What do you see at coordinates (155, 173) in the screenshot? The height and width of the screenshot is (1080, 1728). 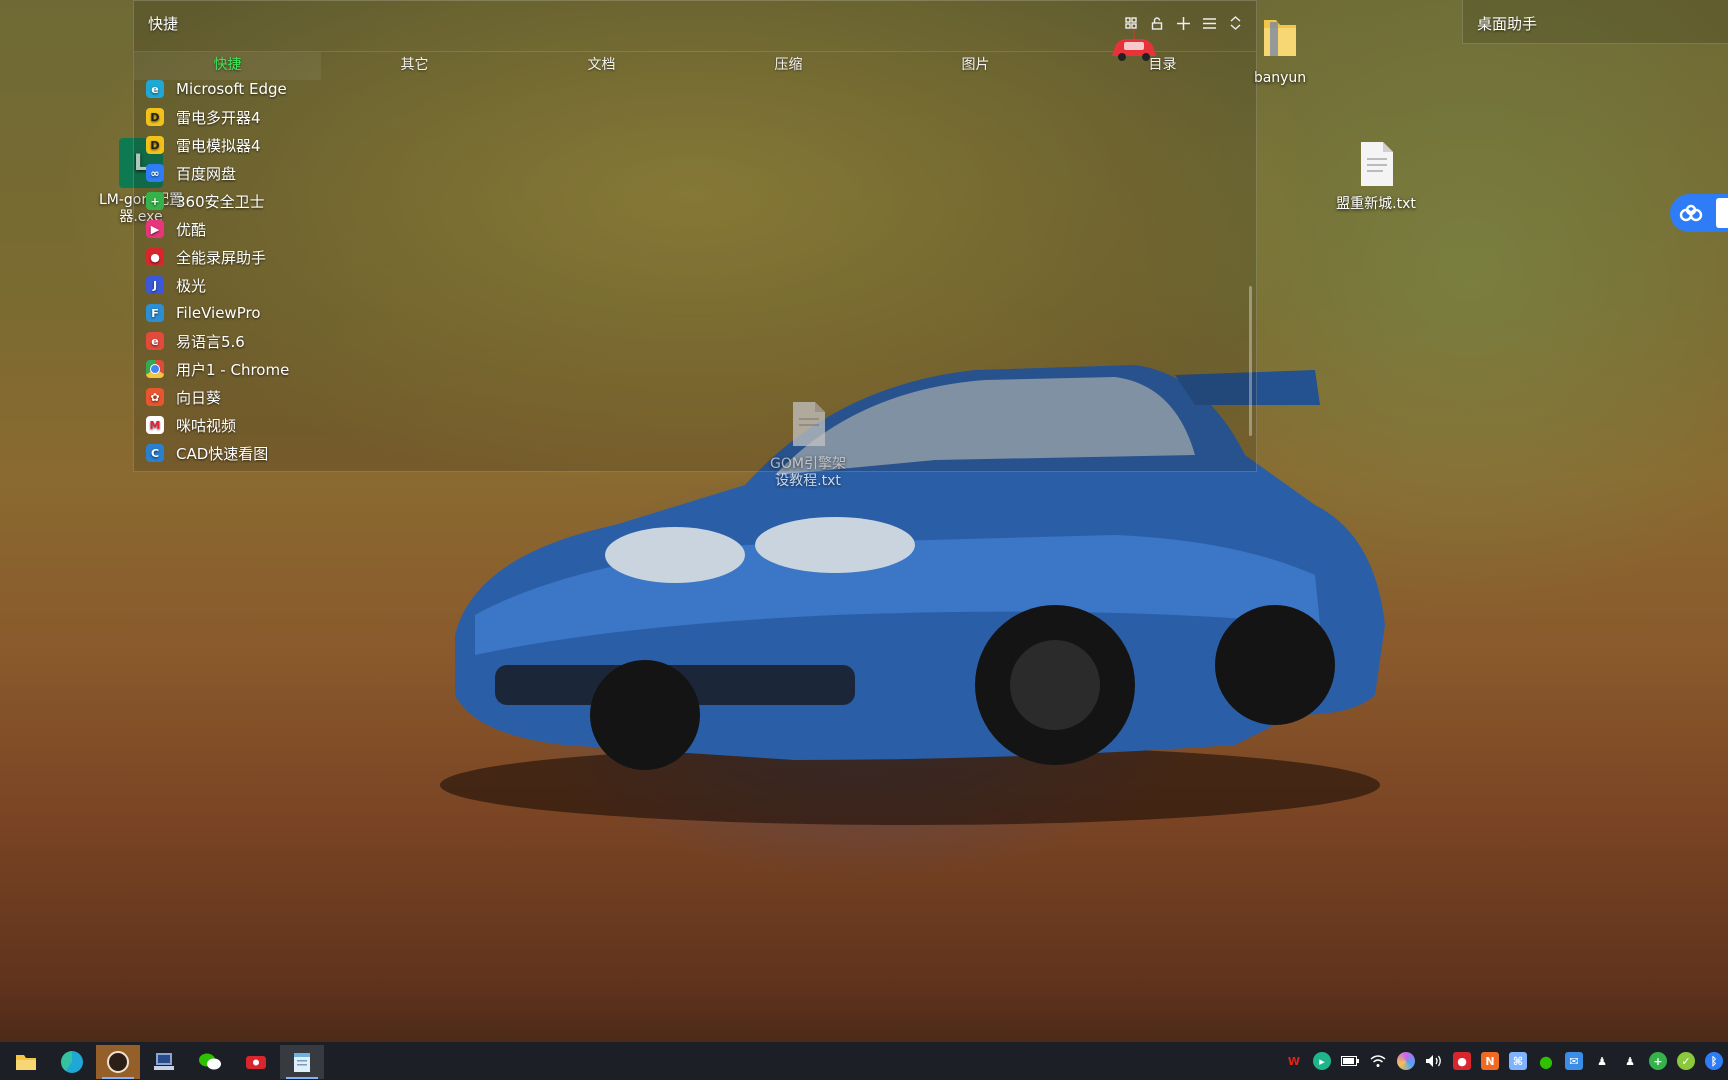 I see `baidu-netdisk-icon: ∞` at bounding box center [155, 173].